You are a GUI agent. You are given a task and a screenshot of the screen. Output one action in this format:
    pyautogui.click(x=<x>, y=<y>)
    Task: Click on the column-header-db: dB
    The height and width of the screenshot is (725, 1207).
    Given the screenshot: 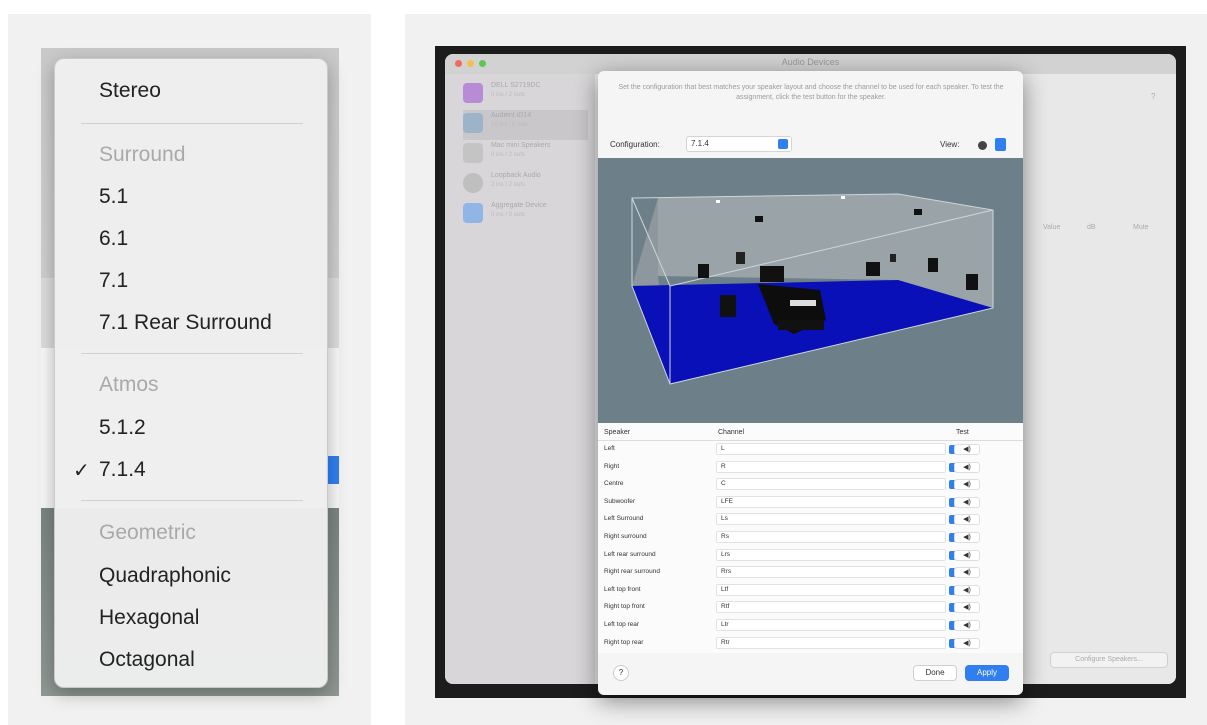 What is the action you would take?
    pyautogui.click(x=1091, y=227)
    